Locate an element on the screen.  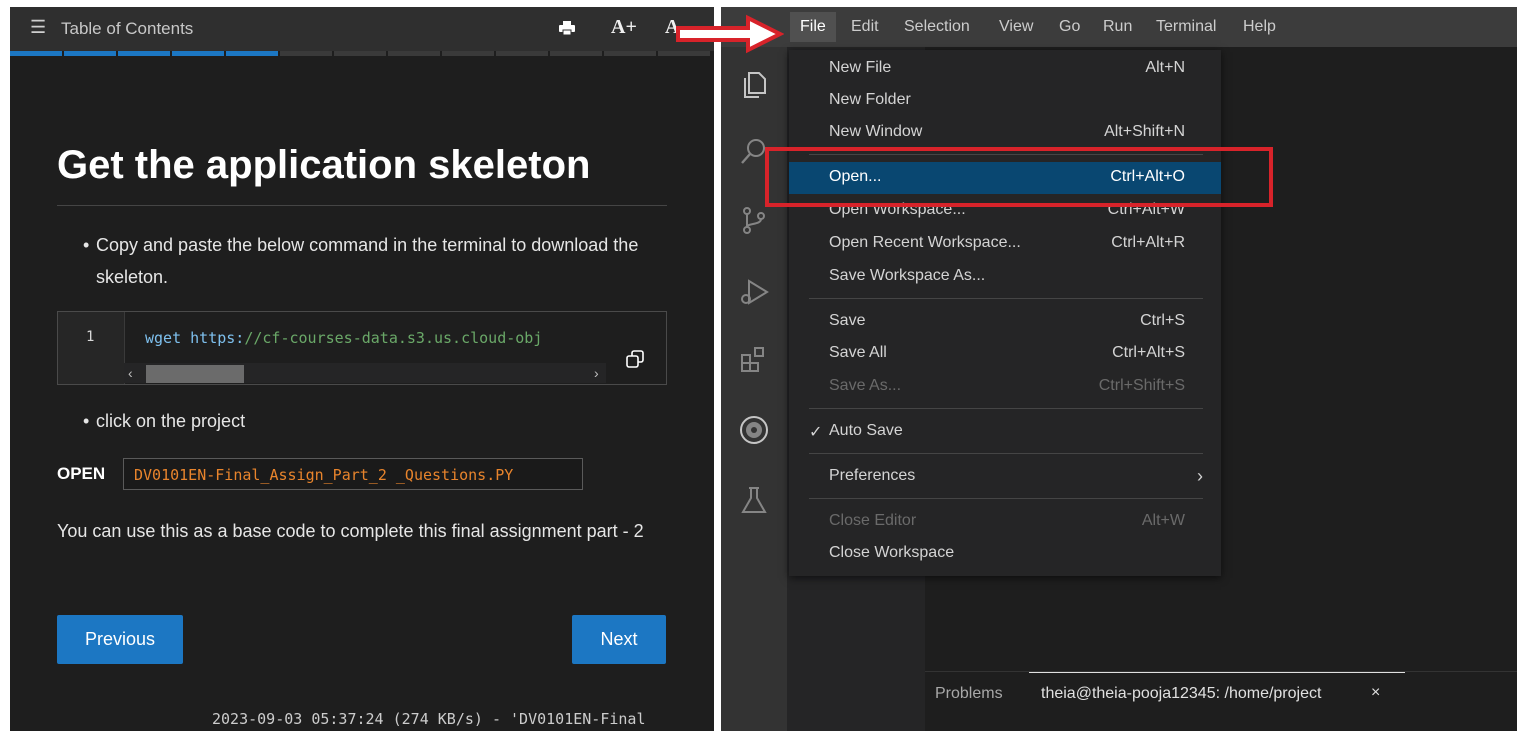
annotation-arrow-icon is located at coordinates (730, 34).